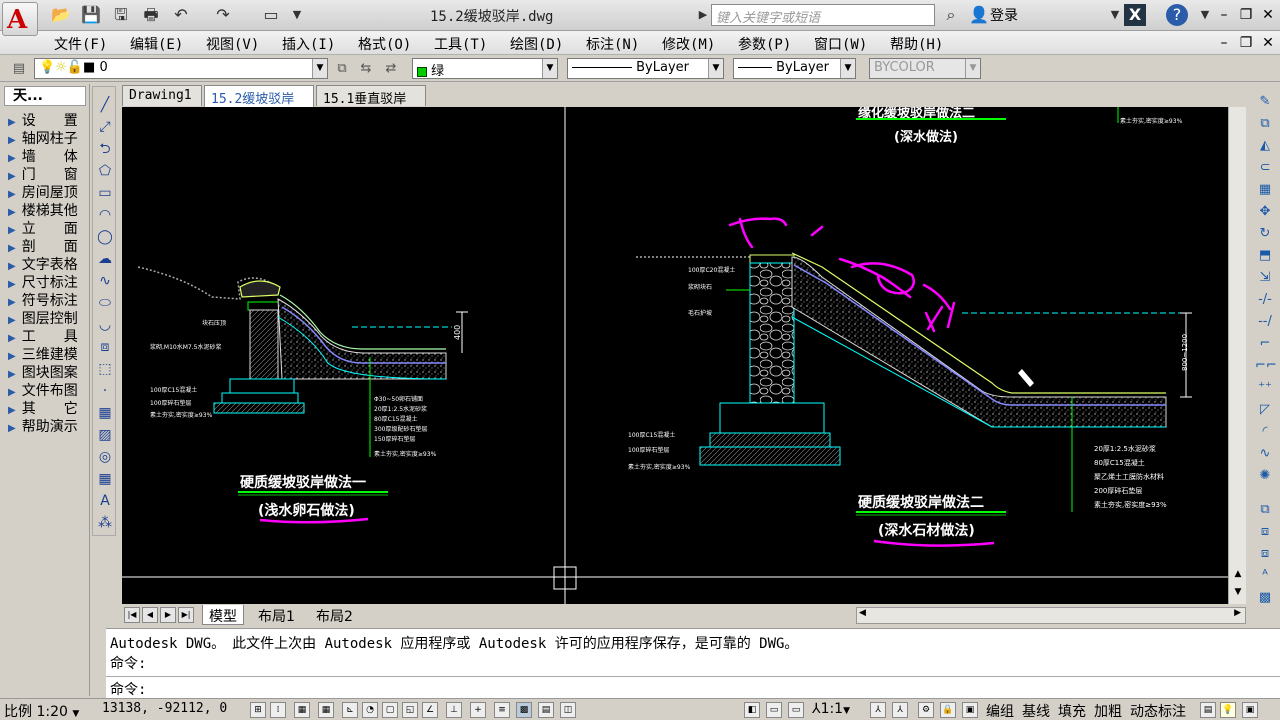 This screenshot has width=1280, height=720. What do you see at coordinates (1268, 15) in the screenshot?
I see `close-window-icon: ✕` at bounding box center [1268, 15].